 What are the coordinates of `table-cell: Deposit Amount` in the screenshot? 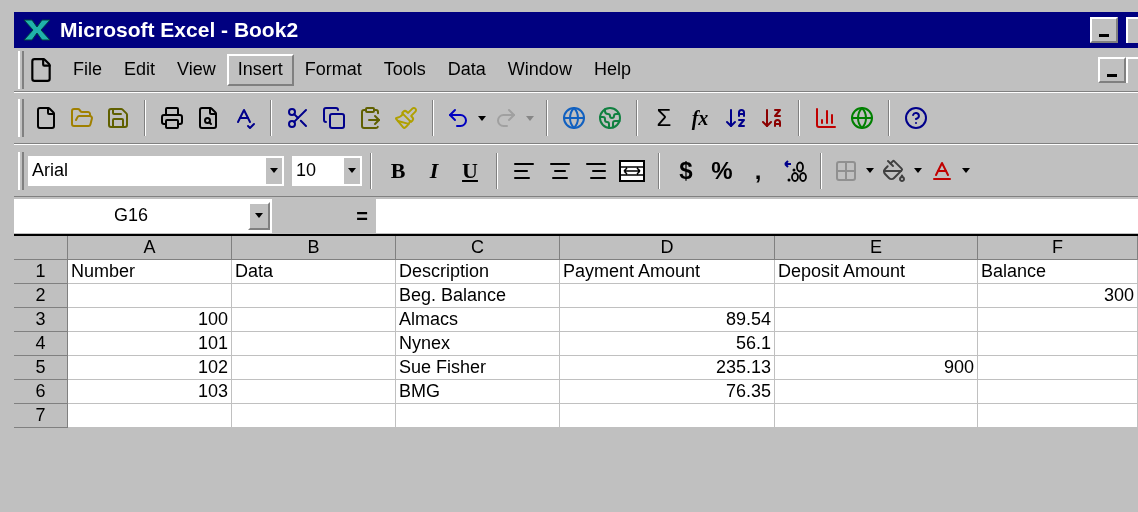 It's located at (842, 271).